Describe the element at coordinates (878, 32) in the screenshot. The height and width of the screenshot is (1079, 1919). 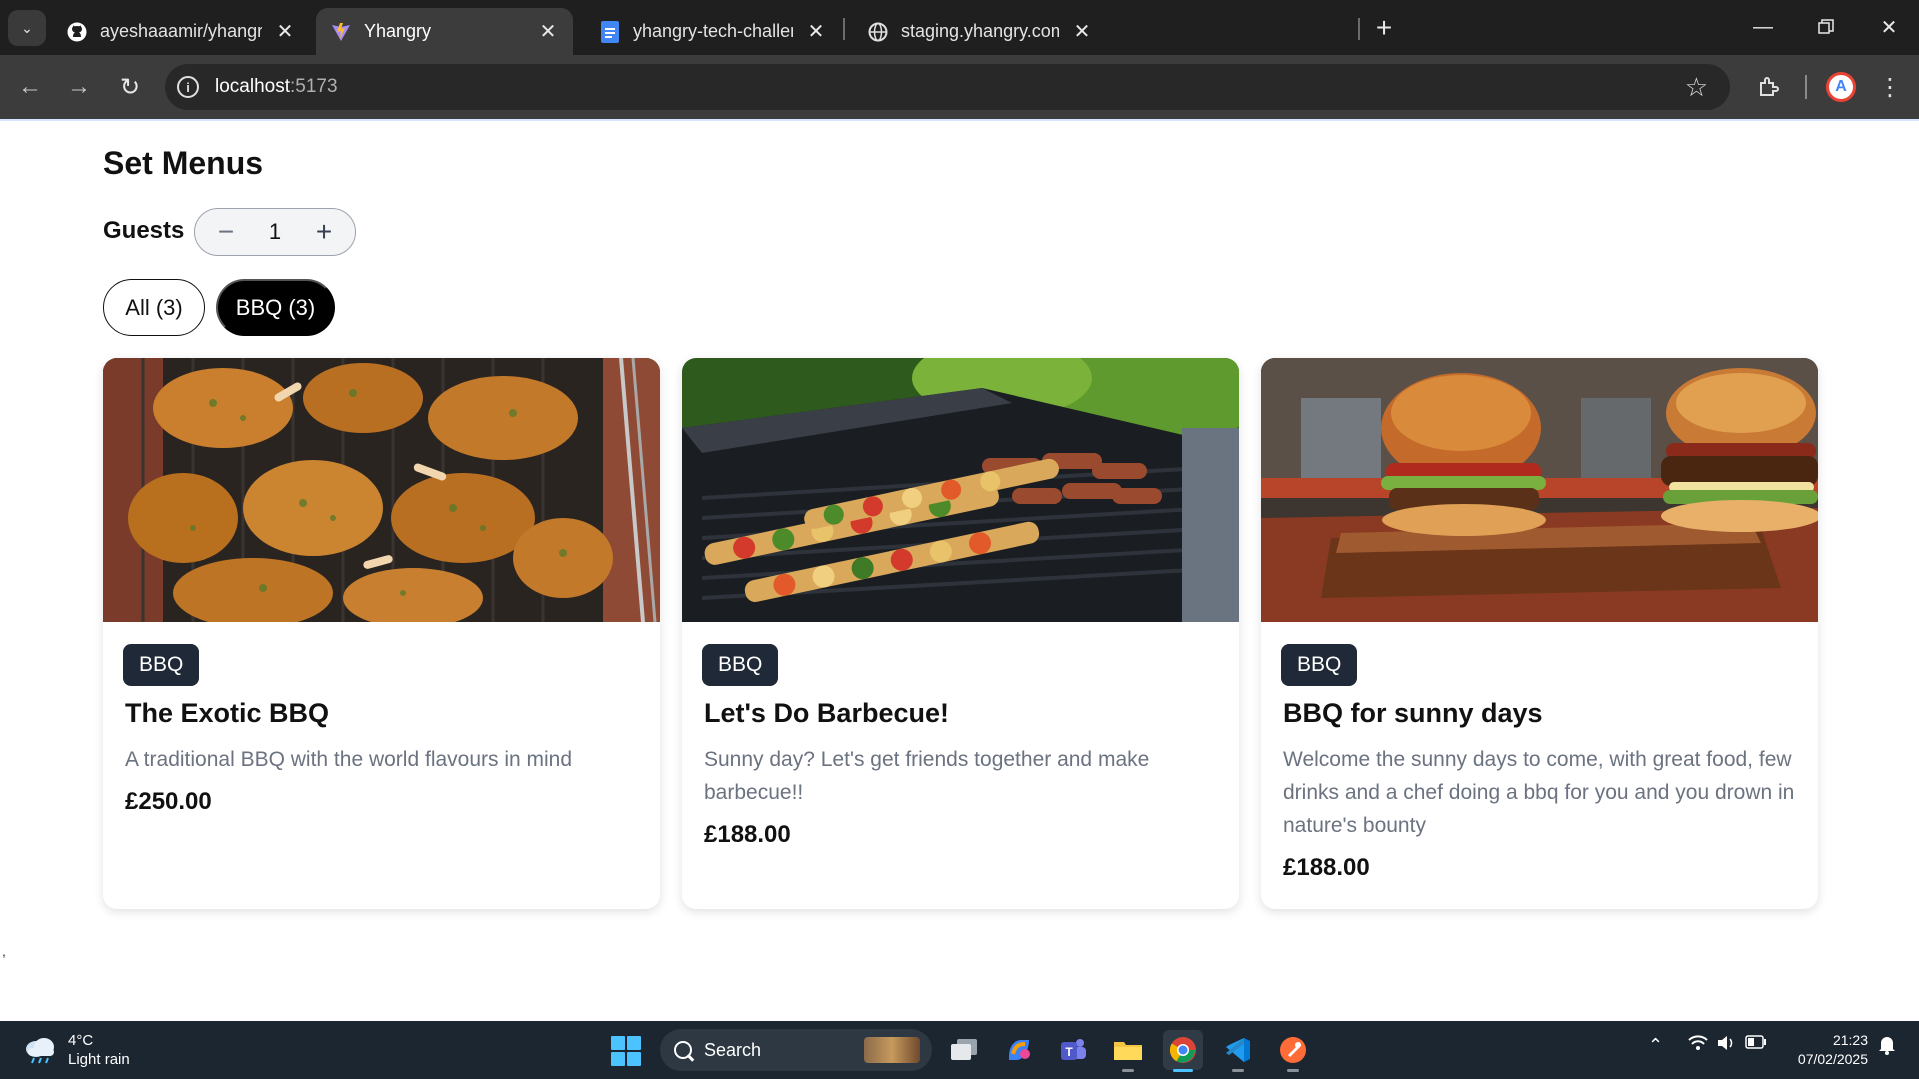
I see `globe-icon` at that location.